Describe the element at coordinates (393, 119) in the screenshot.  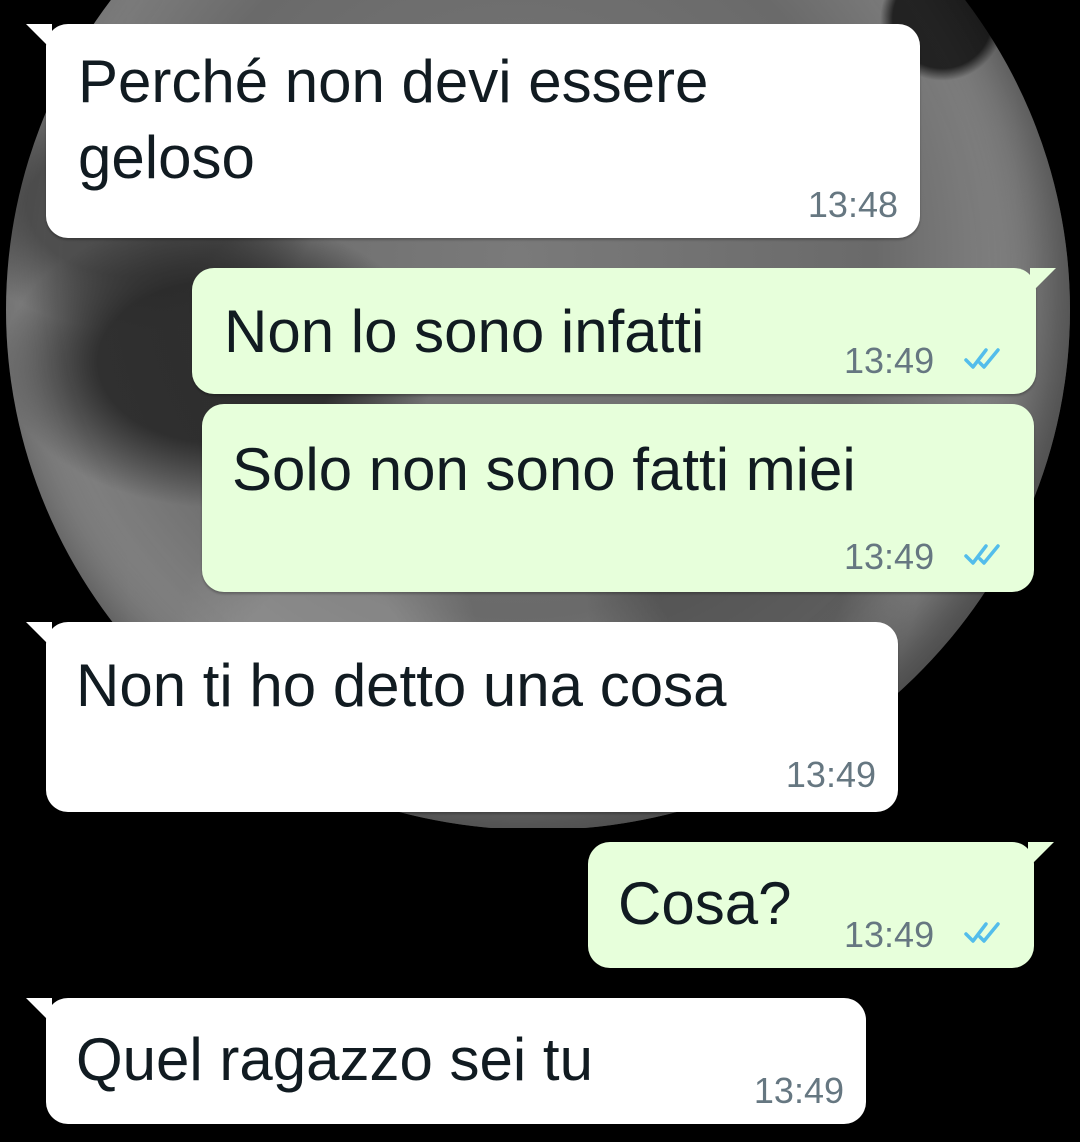
I see `message-text: Perché non devi essere geloso` at that location.